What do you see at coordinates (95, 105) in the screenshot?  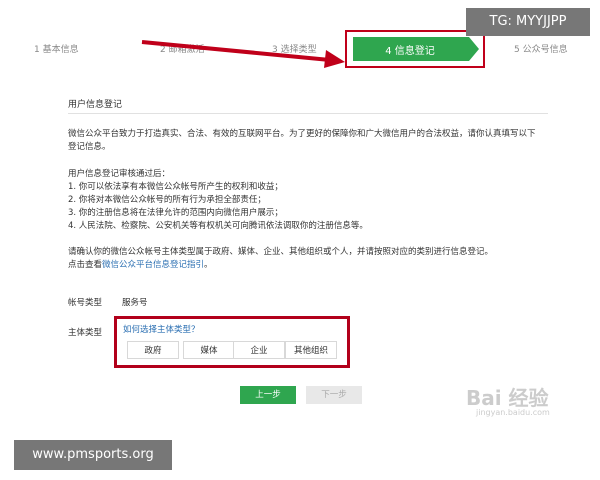 I see `section-title: 用户信息登记` at bounding box center [95, 105].